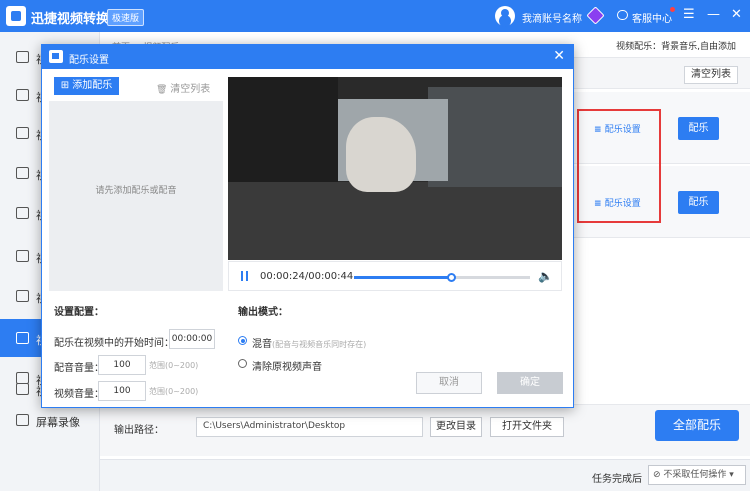 The width and height of the screenshot is (750, 491). Describe the element at coordinates (456, 427) in the screenshot. I see `change-directory-button: 更改目录` at that location.